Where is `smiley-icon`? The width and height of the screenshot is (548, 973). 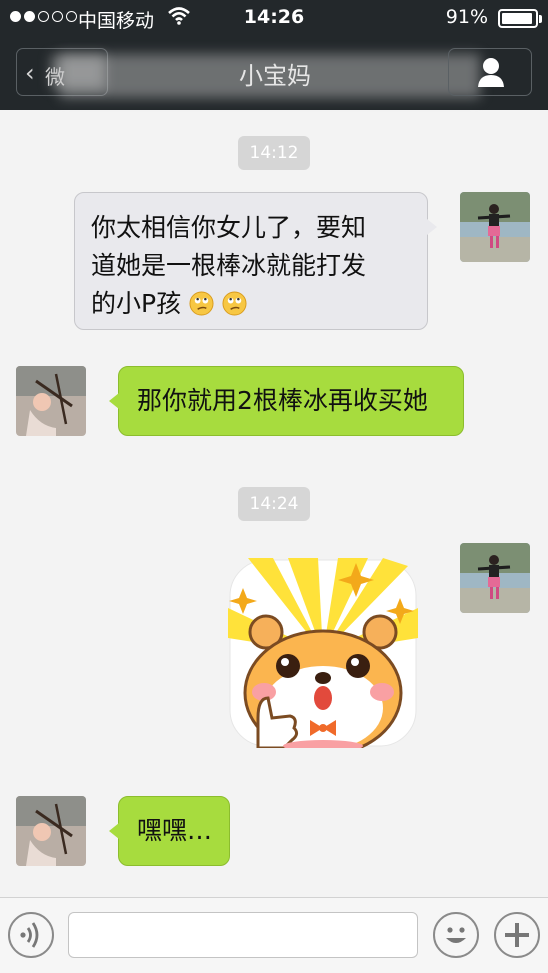 smiley-icon is located at coordinates (456, 935).